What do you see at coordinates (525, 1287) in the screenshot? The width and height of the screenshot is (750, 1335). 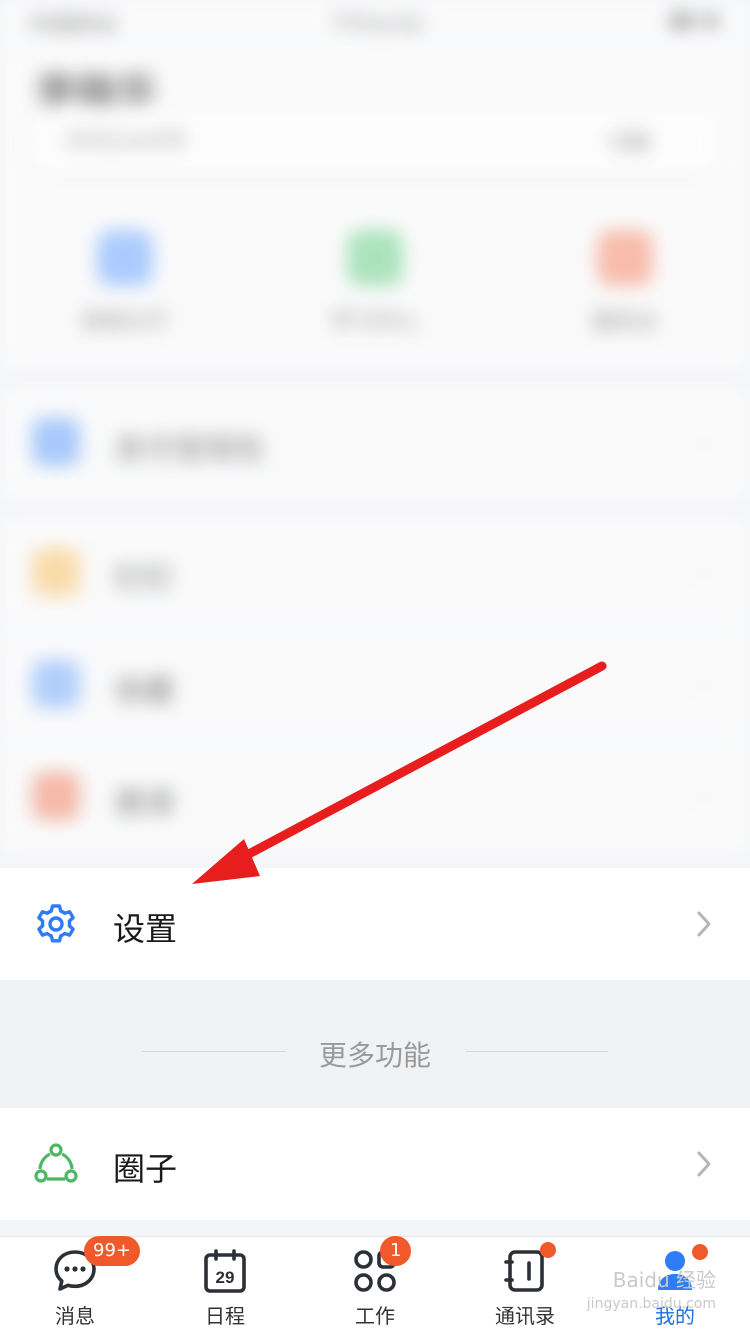 I see `tab-contacts: 通讯录` at bounding box center [525, 1287].